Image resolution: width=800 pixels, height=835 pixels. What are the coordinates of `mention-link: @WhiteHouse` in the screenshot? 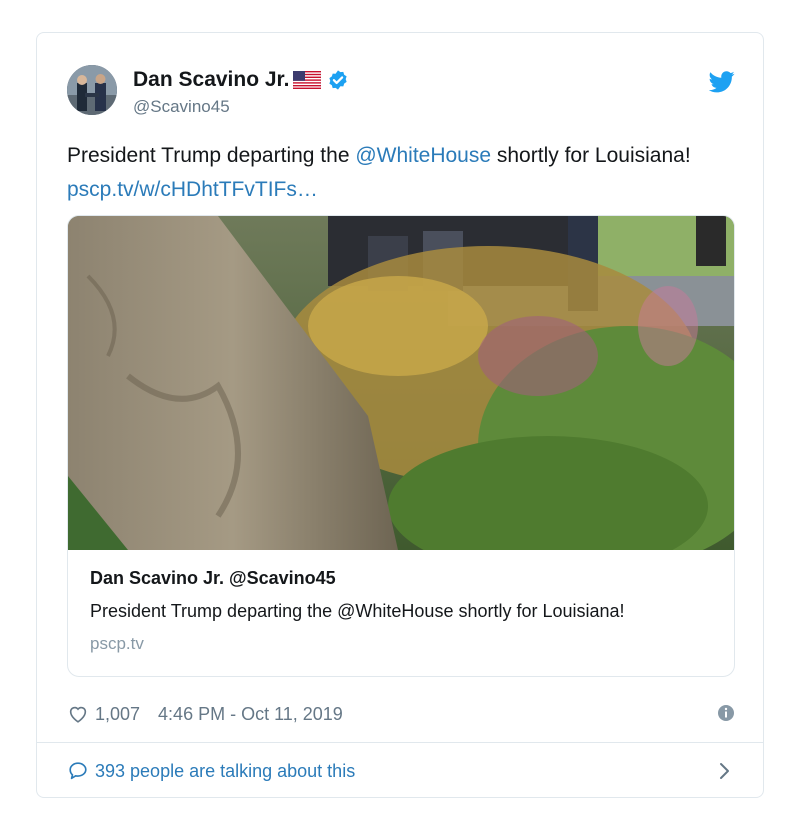 It's located at (423, 155).